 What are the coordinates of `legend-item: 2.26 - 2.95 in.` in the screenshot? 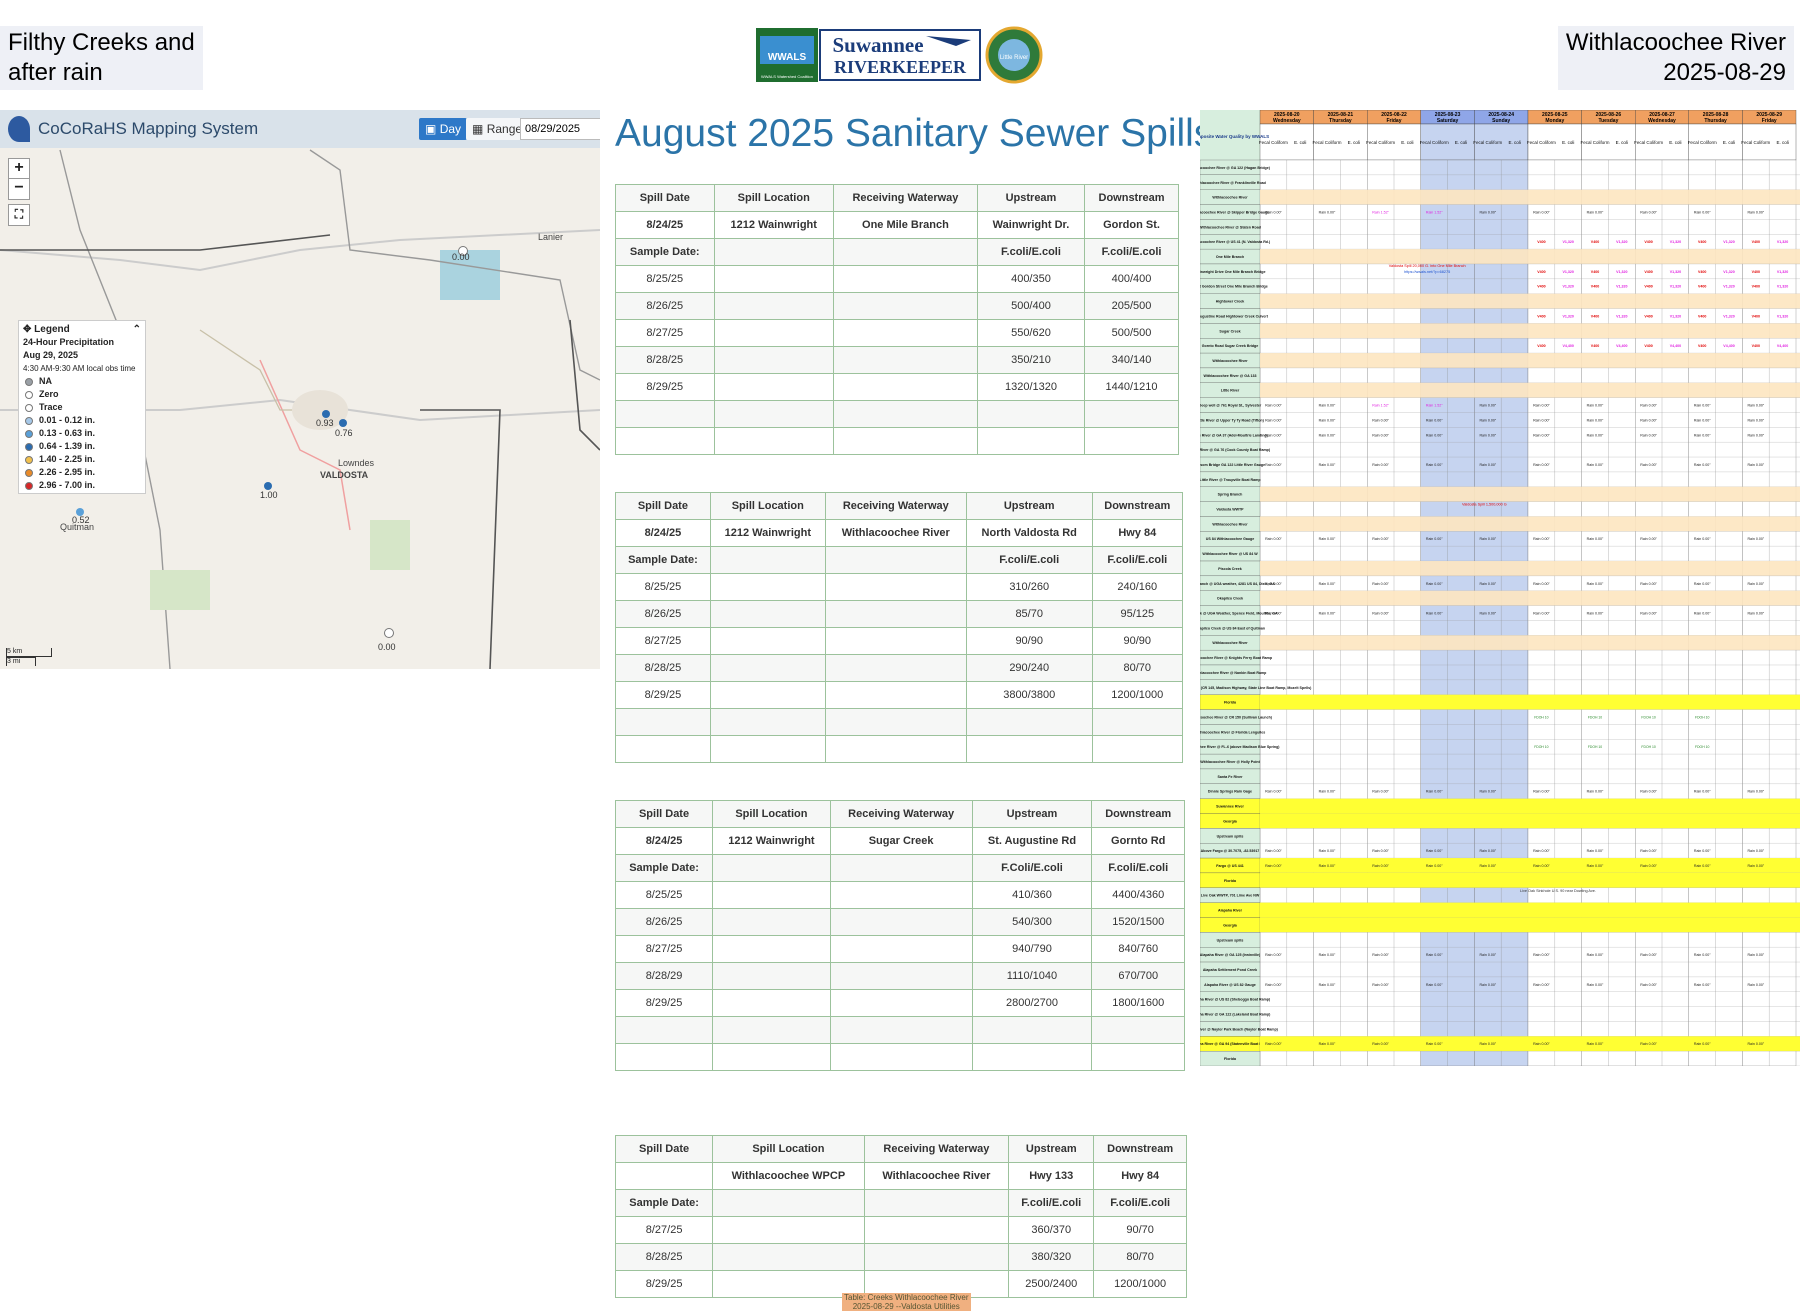 It's located at (82, 472).